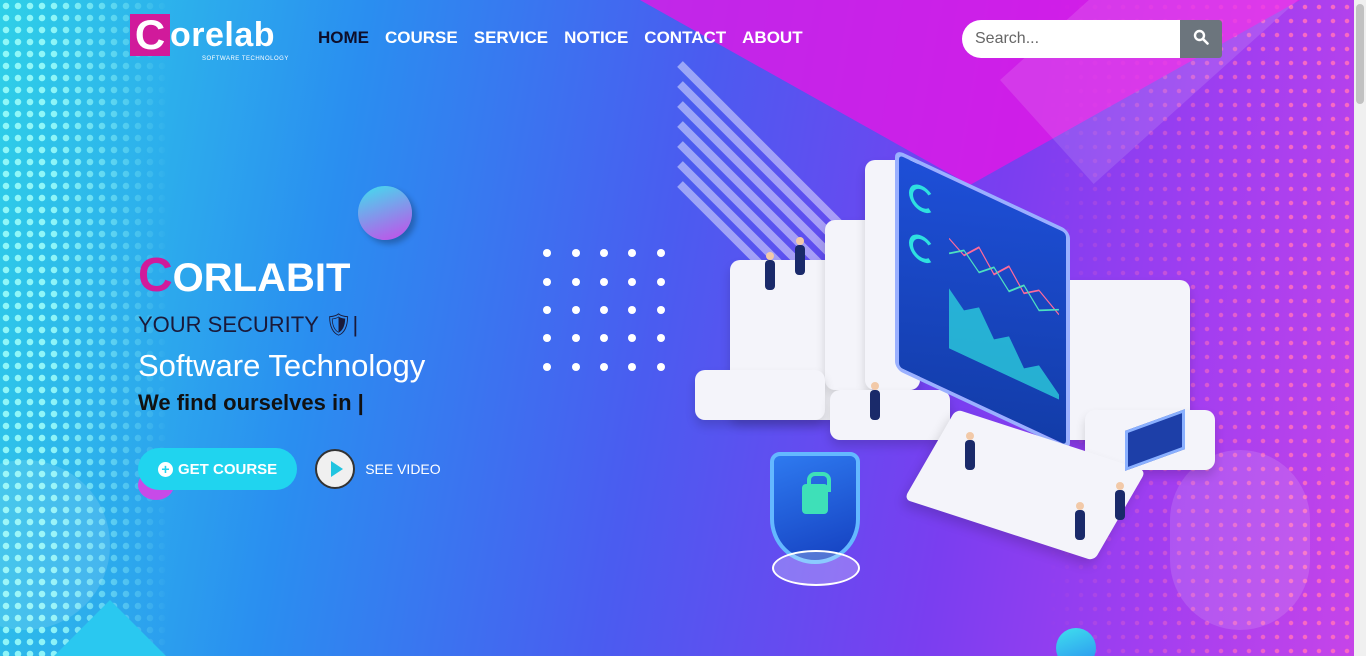 Image resolution: width=1366 pixels, height=656 pixels. Describe the element at coordinates (421, 38) in the screenshot. I see `nav-course: COURSE` at that location.